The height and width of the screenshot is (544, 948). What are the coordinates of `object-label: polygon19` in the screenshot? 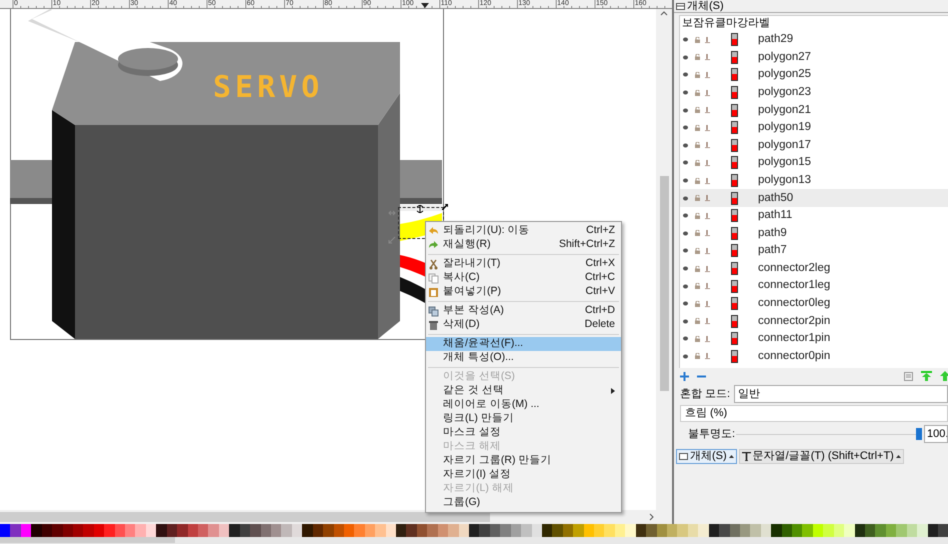 It's located at (785, 128).